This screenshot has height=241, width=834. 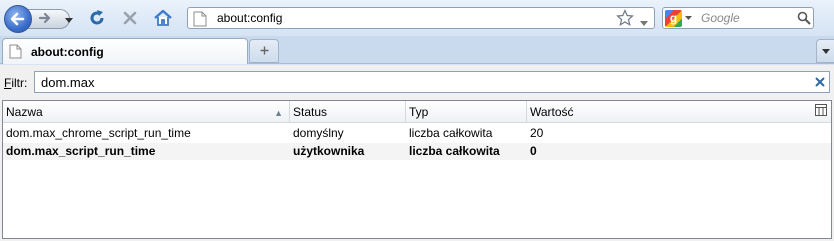 I want to click on search-bar: g Google, so click(x=738, y=18).